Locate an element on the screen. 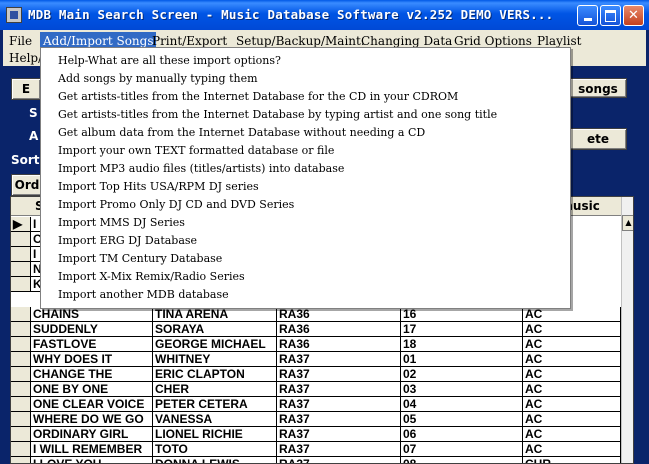 The height and width of the screenshot is (464, 649). menu-item-import-promo-only: Import Promo Only DJ CD and DVD Series is located at coordinates (305, 205).